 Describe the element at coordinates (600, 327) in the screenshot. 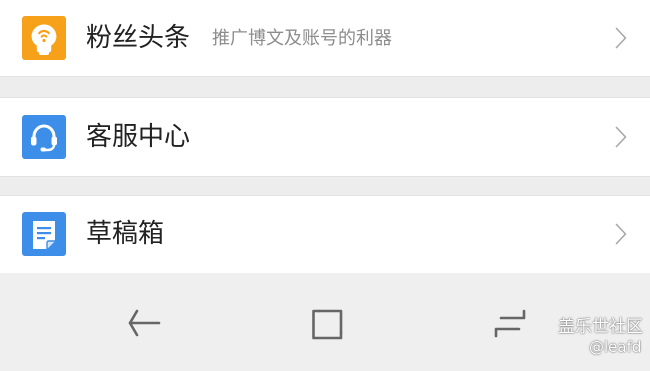

I see `watermark-title: 盖乐世社区` at that location.